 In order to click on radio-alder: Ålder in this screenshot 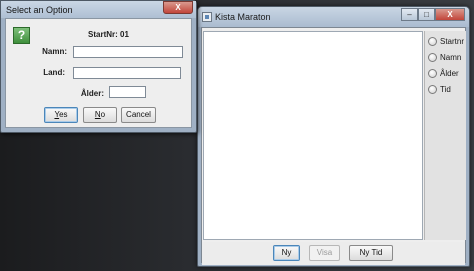, I will do `click(443, 73)`.